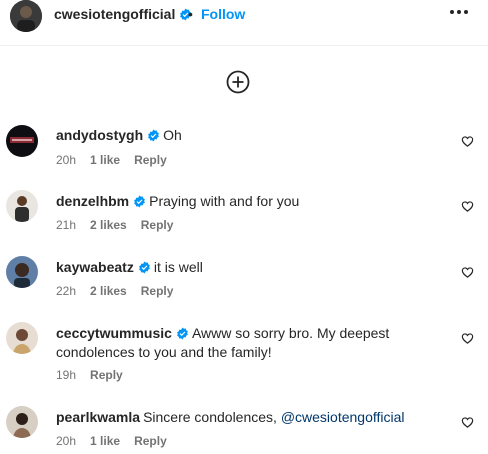  Describe the element at coordinates (244, 23) in the screenshot. I see `post-header: cwesiotengofficial • Follow` at that location.